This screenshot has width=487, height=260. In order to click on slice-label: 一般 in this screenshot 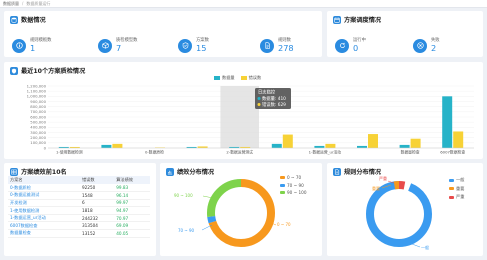, I will do `click(425, 247)`.